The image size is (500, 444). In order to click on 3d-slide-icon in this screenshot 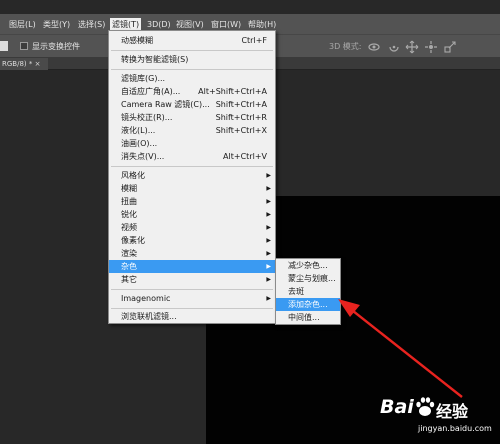, I will do `click(431, 47)`.